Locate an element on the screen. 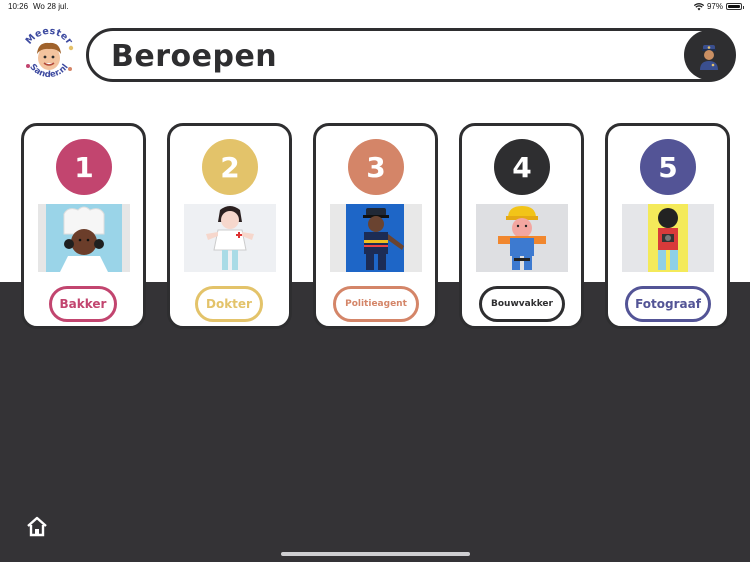 This screenshot has height=562, width=750. card-number-badge: 1 is located at coordinates (84, 167).